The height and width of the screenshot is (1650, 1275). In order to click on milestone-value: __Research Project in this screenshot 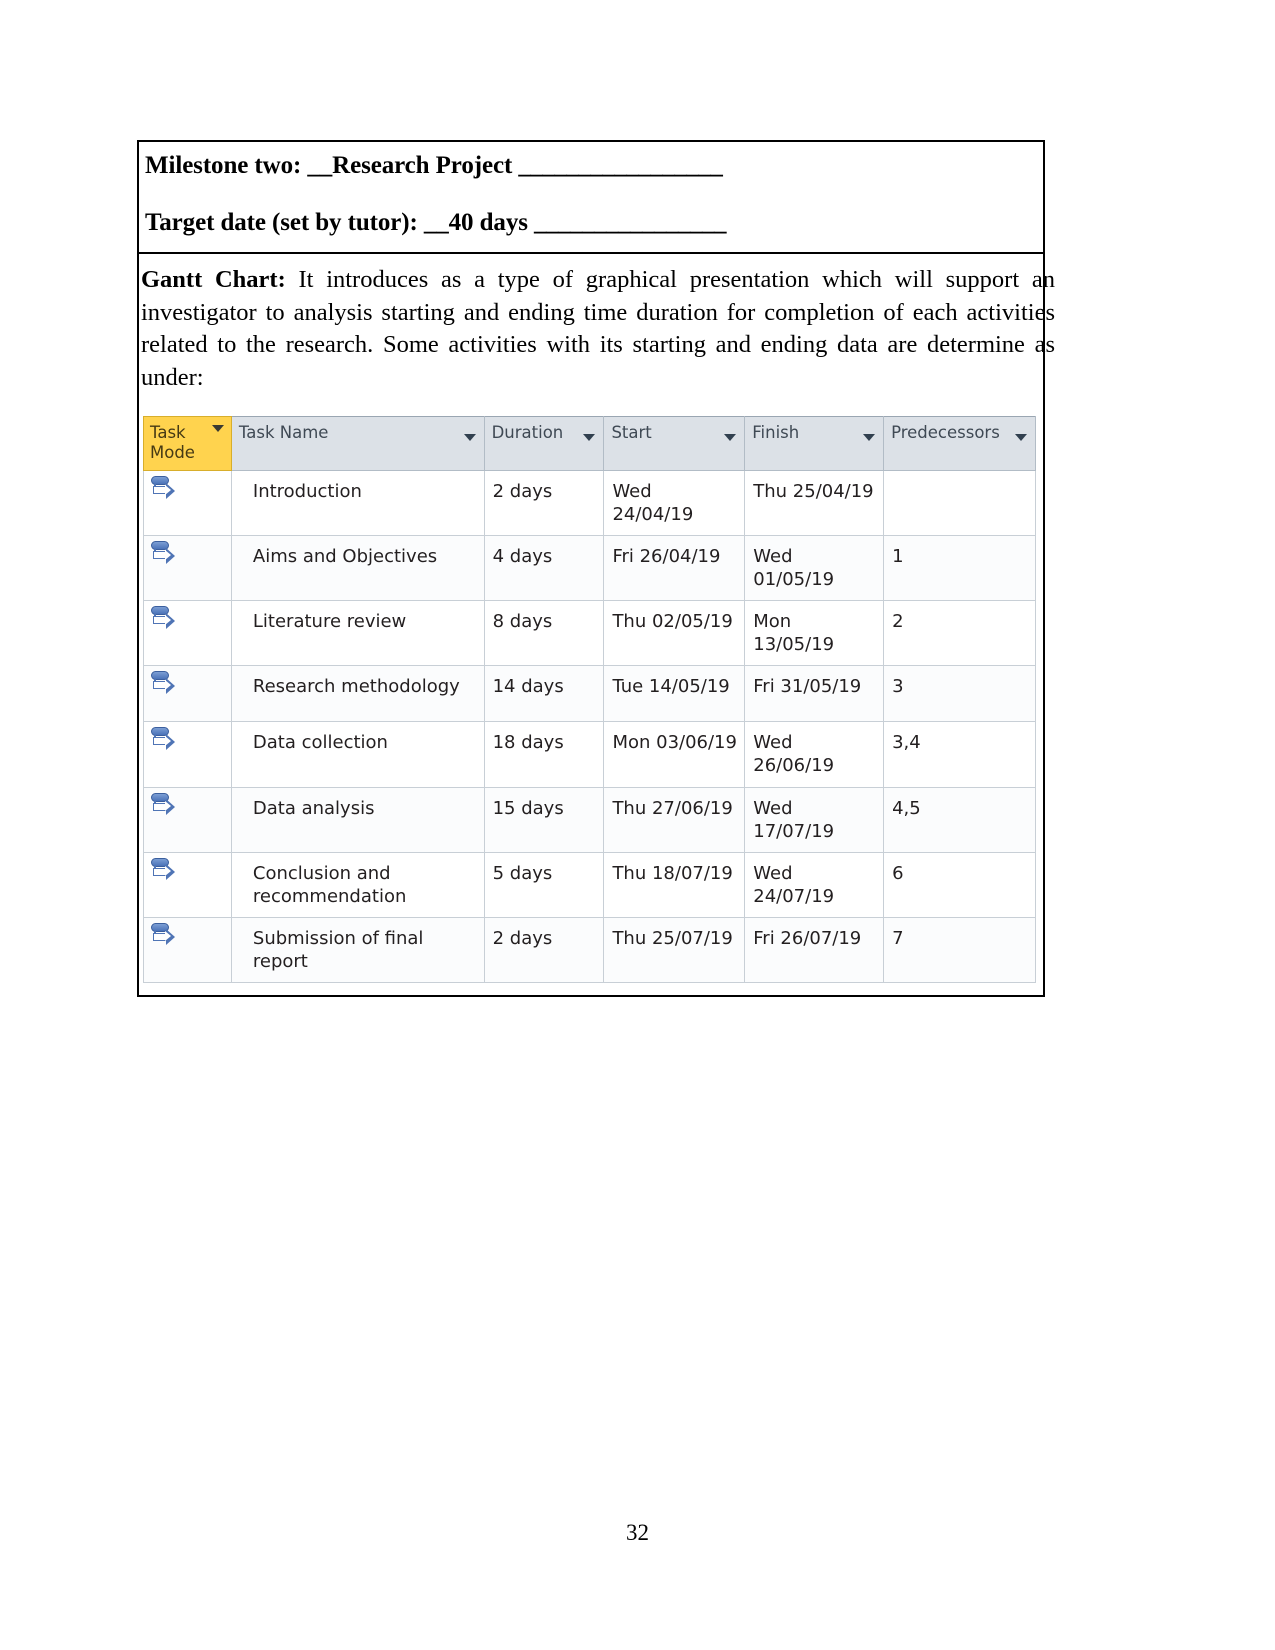, I will do `click(410, 165)`.